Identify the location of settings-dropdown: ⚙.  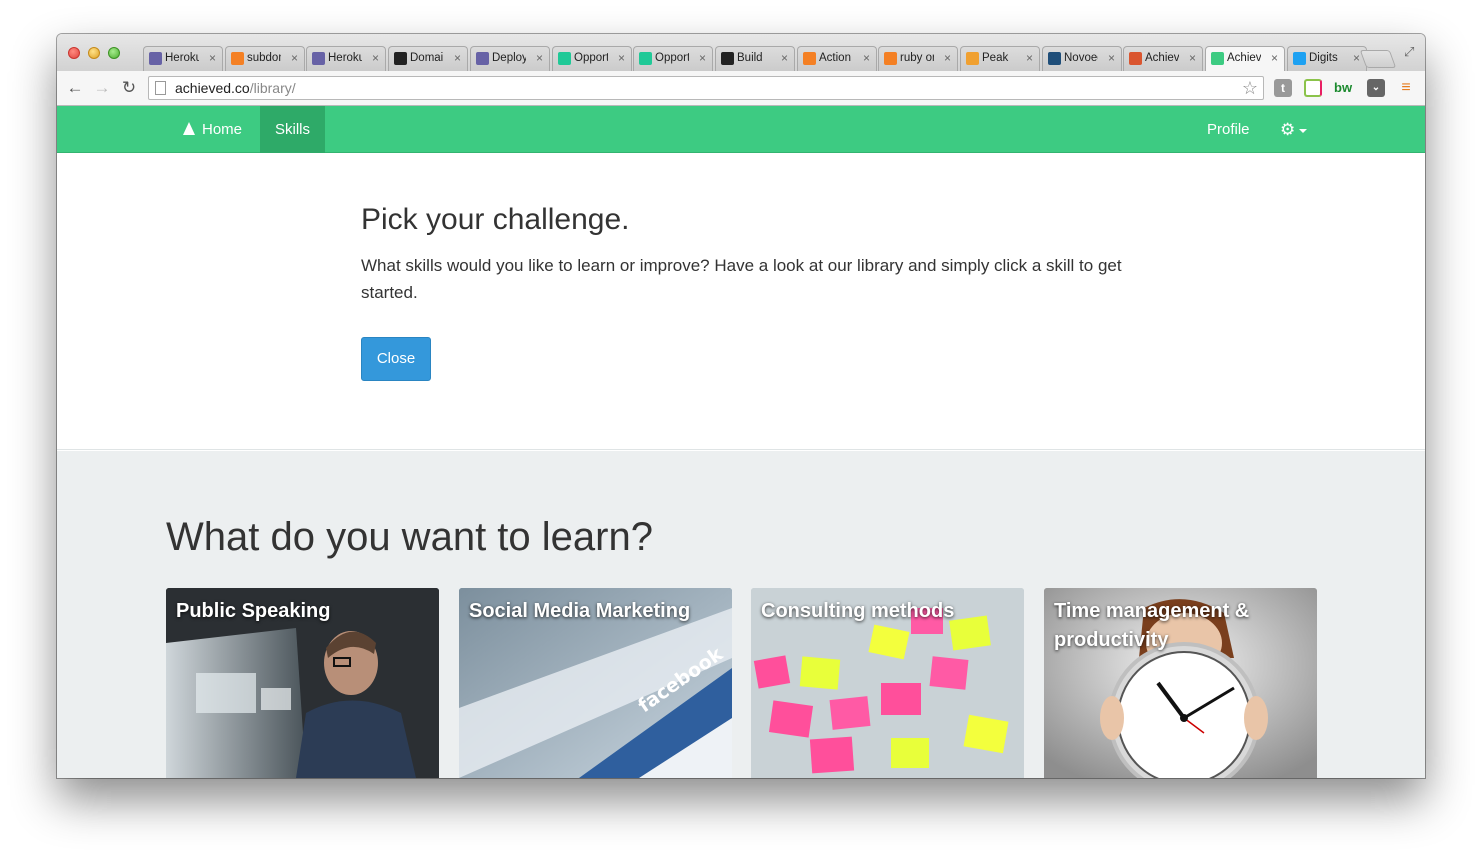
(1294, 129).